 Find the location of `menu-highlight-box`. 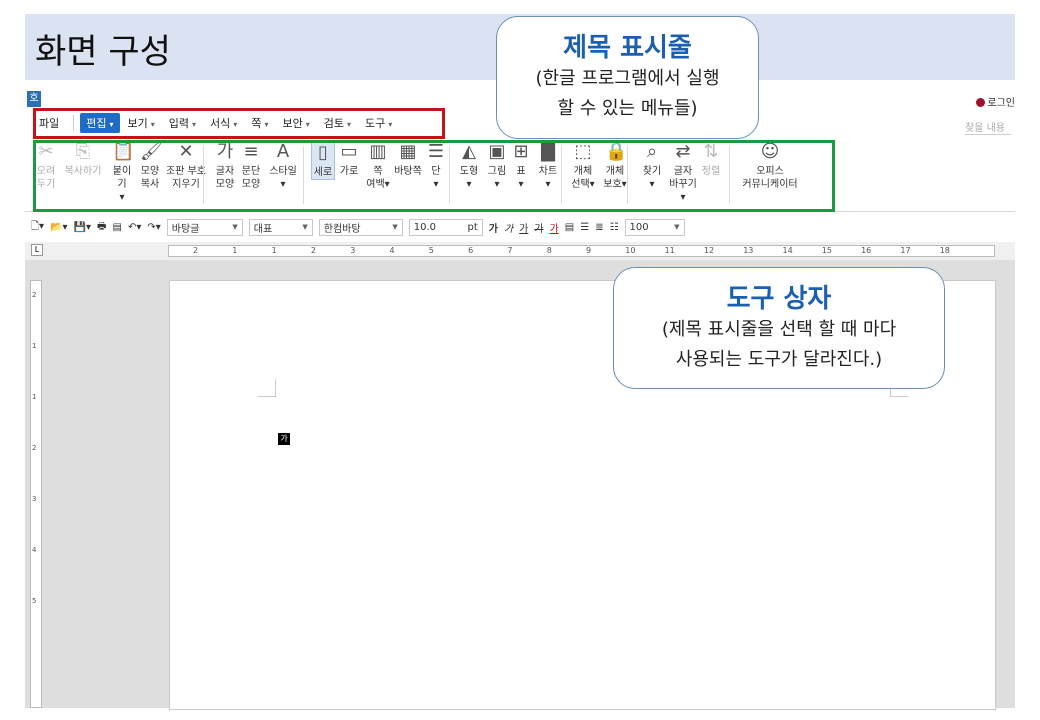

menu-highlight-box is located at coordinates (239, 123).